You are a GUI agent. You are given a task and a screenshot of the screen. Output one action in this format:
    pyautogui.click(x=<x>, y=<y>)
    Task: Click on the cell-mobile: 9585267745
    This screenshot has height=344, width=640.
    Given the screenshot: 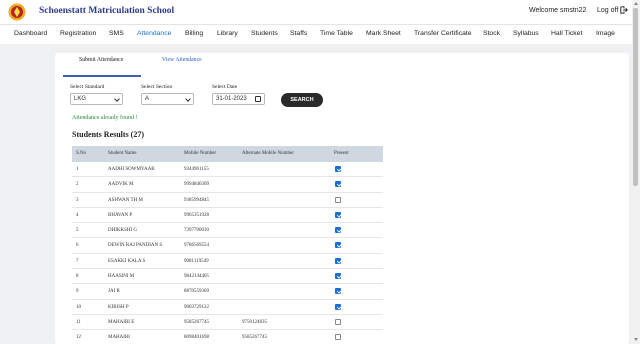 What is the action you would take?
    pyautogui.click(x=196, y=322)
    